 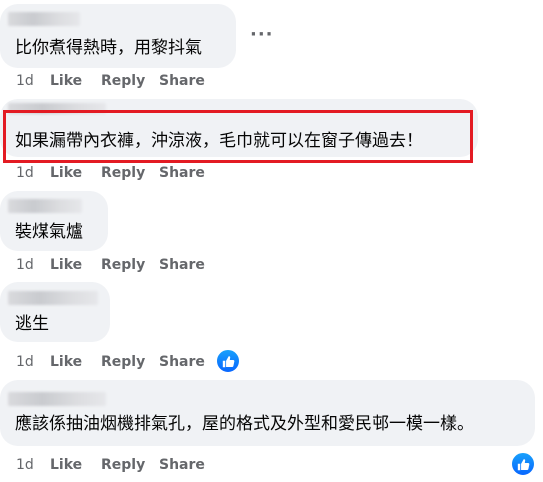 What do you see at coordinates (244, 424) in the screenshot?
I see `comment-text: 應該係抽油烟機排氣孔，屋的格式及外型和愛民邨一模一樣。` at bounding box center [244, 424].